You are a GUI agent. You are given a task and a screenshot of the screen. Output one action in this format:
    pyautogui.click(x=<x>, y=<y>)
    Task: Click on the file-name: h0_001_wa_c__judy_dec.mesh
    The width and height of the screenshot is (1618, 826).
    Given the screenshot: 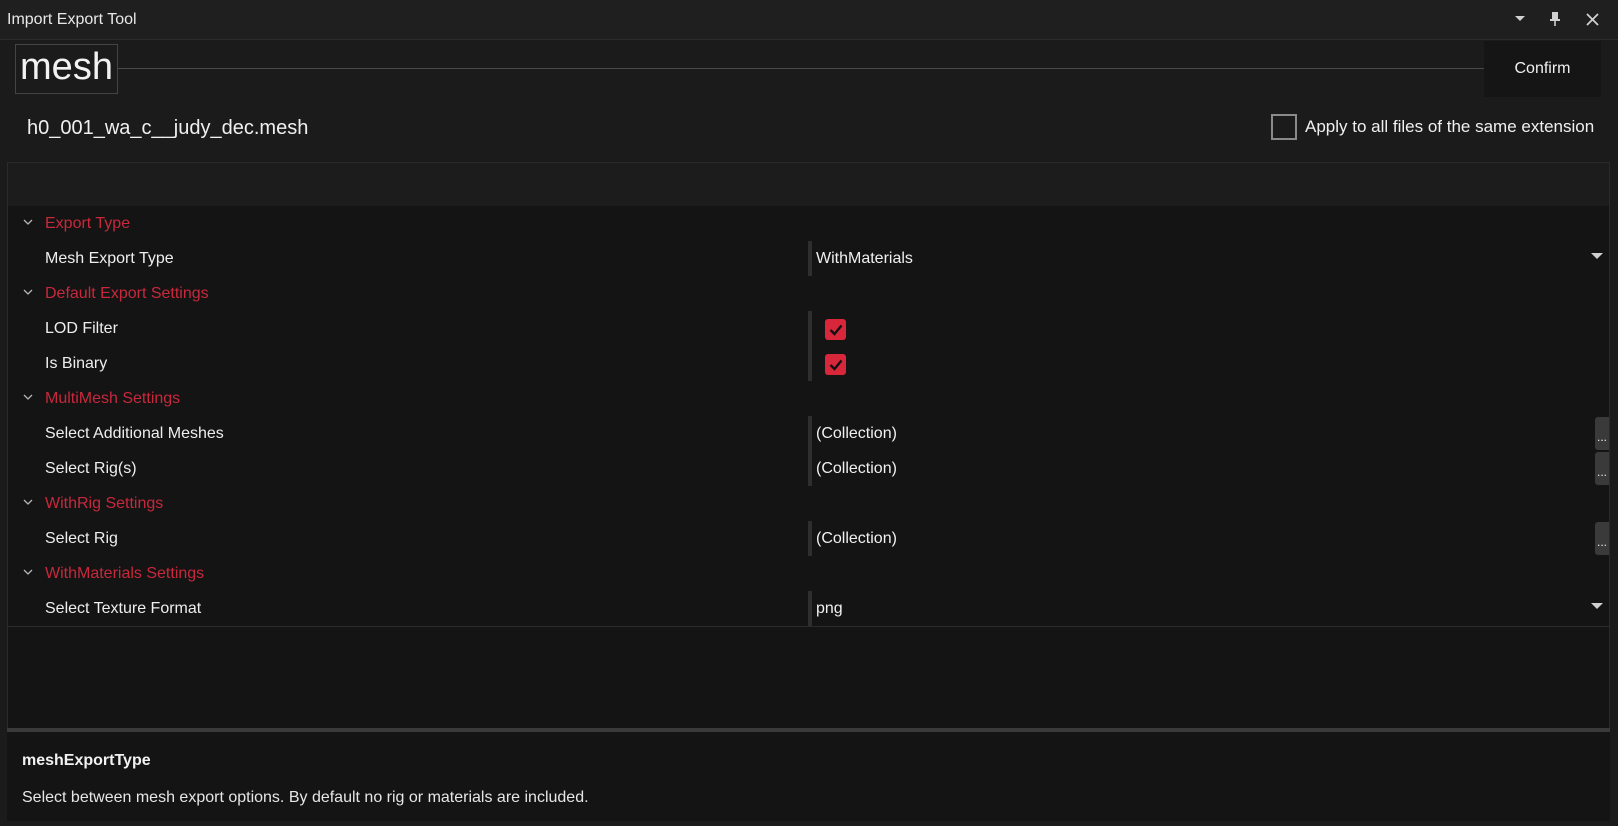 What is the action you would take?
    pyautogui.click(x=168, y=128)
    